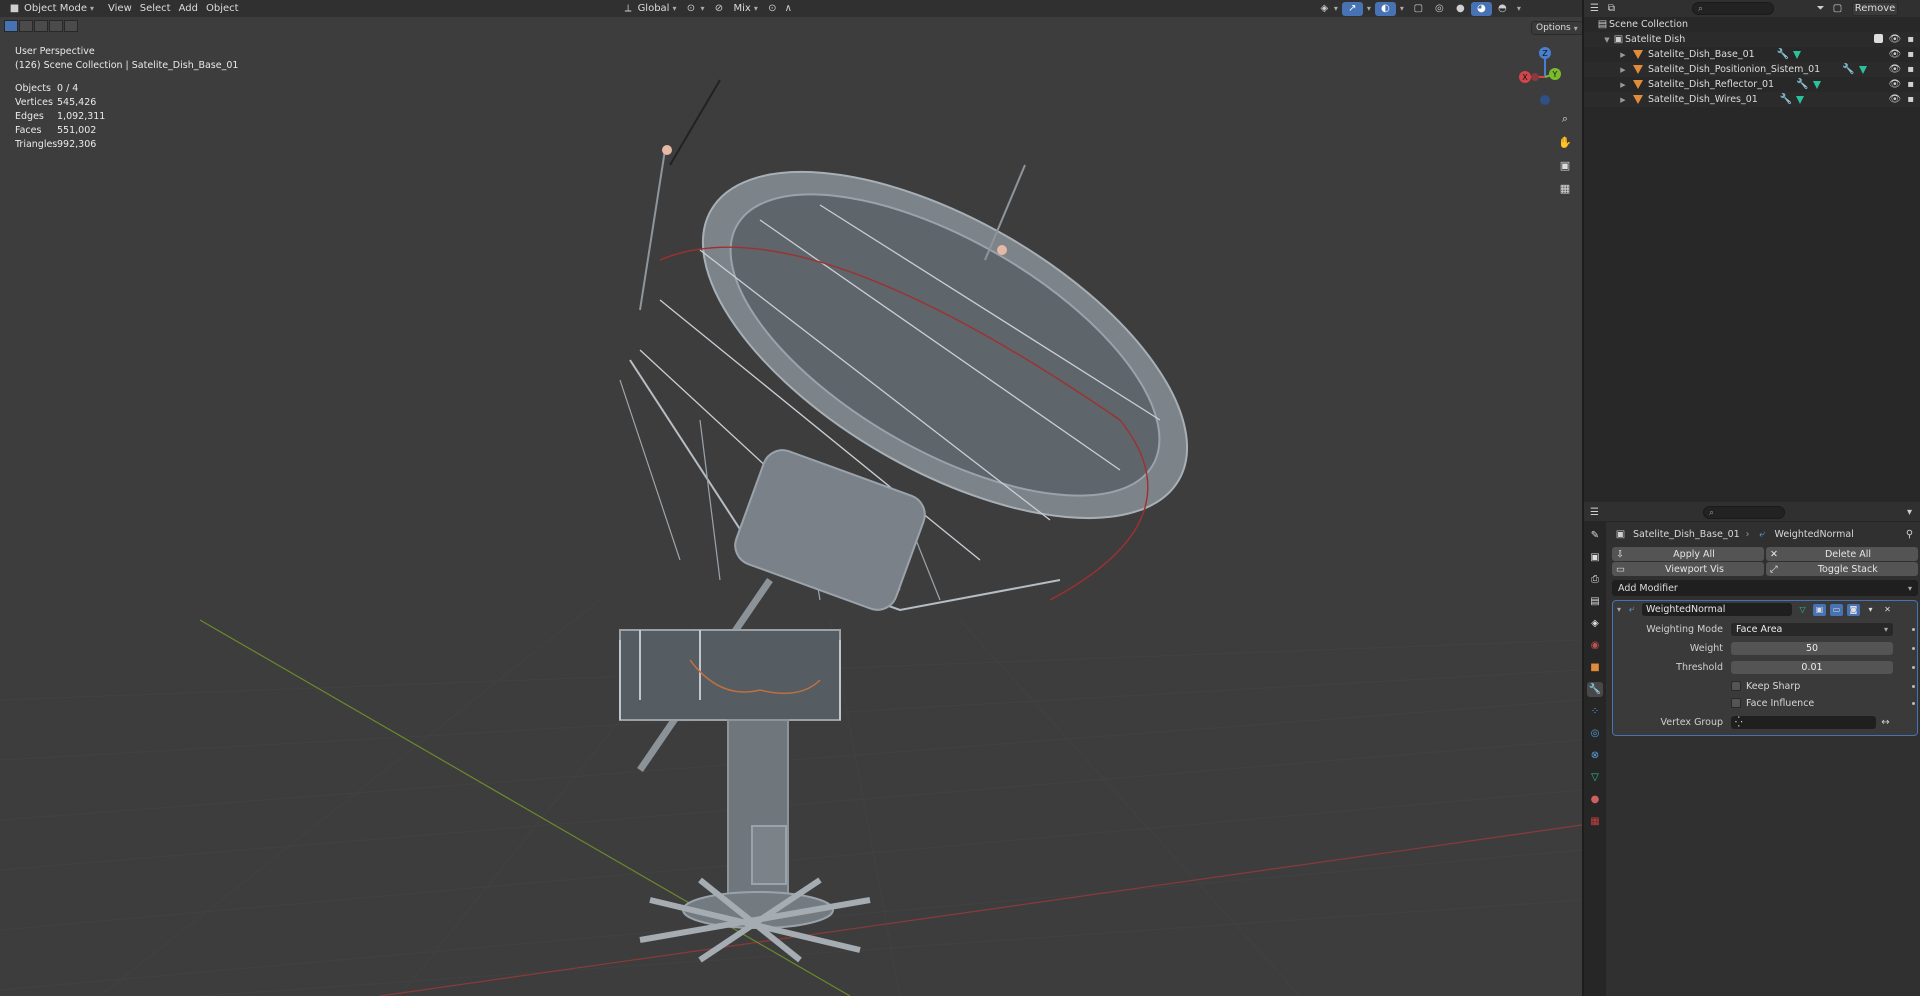 The image size is (1920, 996). What do you see at coordinates (1736, 703) in the screenshot?
I see `face-influence-checkbox` at bounding box center [1736, 703].